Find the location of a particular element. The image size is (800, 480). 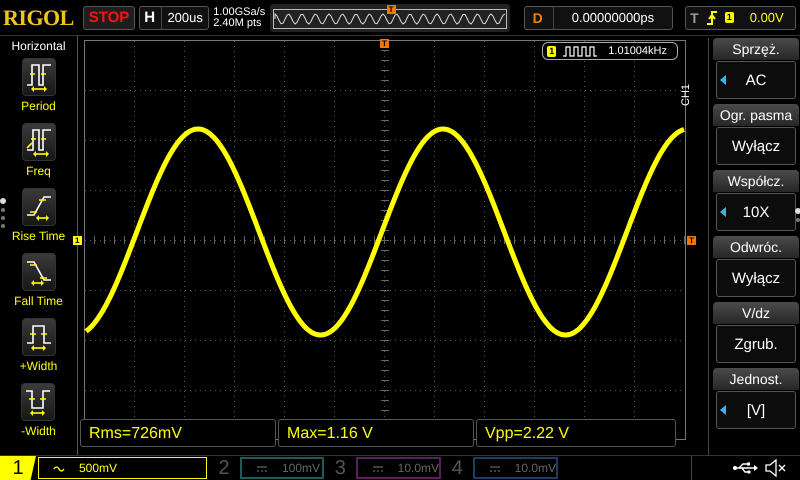

menu-value-button: 10X is located at coordinates (756, 212).